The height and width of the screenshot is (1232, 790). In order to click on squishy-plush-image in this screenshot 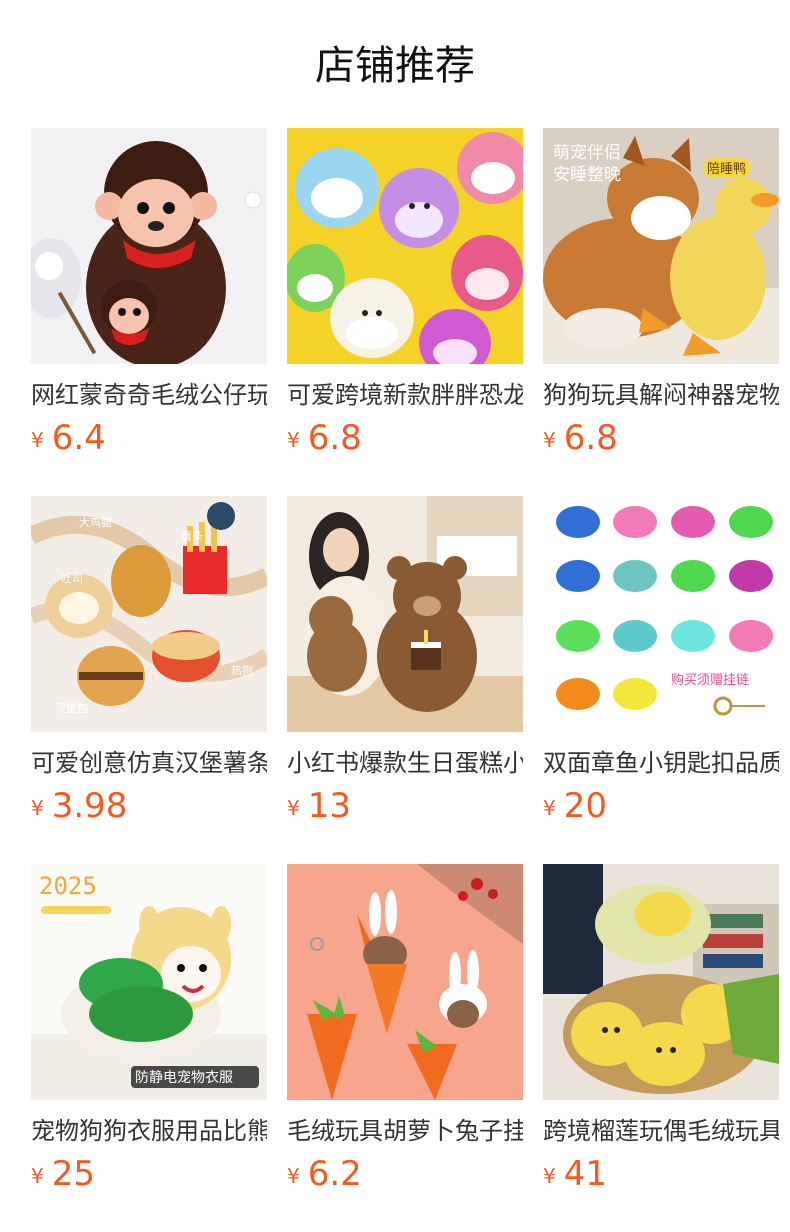, I will do `click(405, 246)`.